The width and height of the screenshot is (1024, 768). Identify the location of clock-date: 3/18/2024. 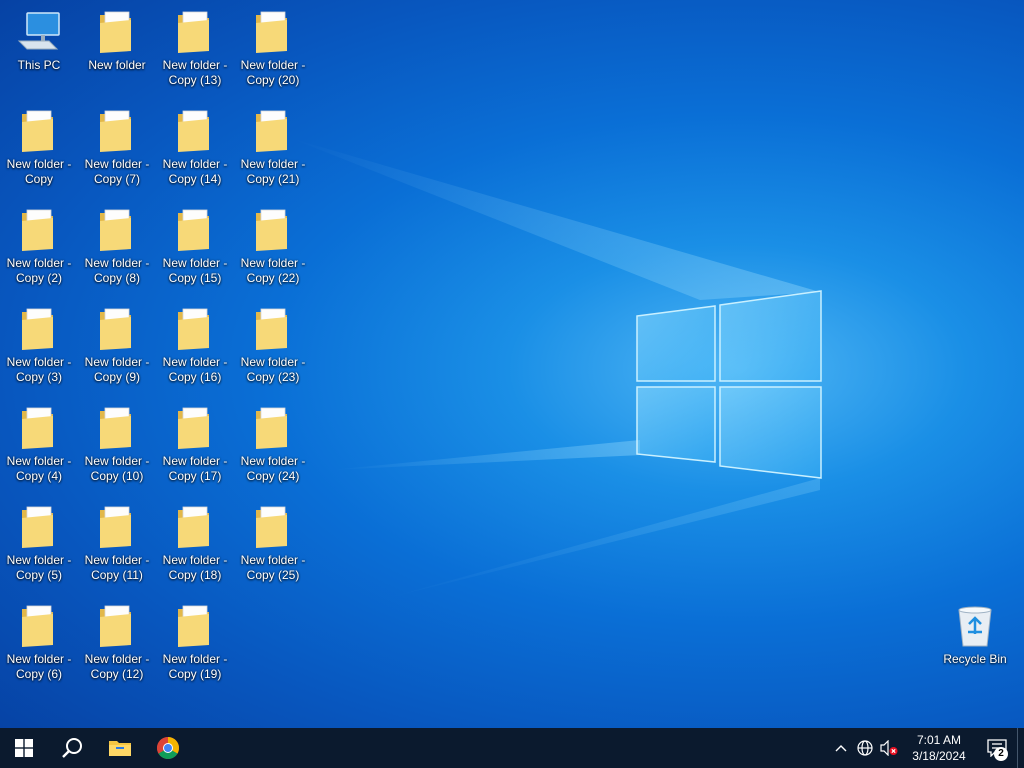
(939, 756).